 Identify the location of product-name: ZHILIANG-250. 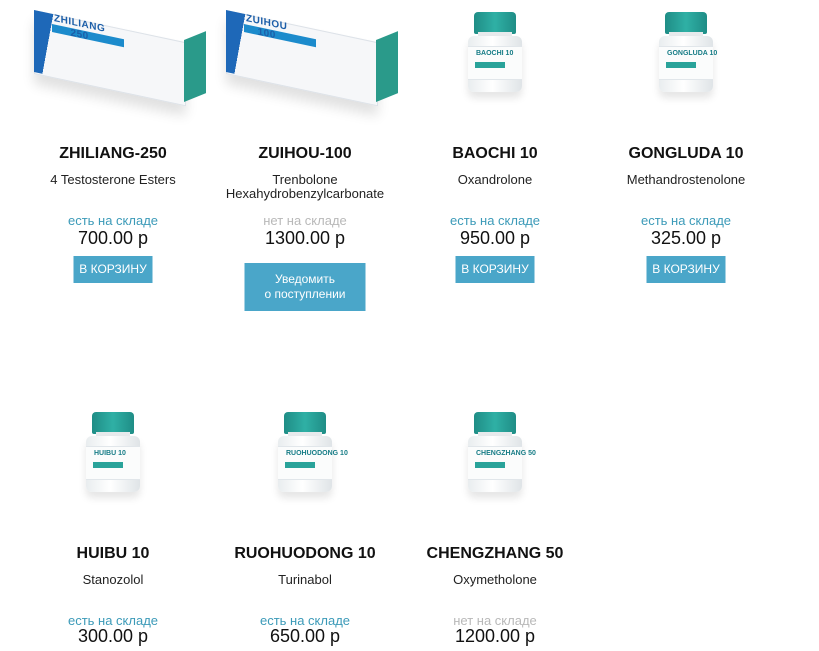
(113, 154).